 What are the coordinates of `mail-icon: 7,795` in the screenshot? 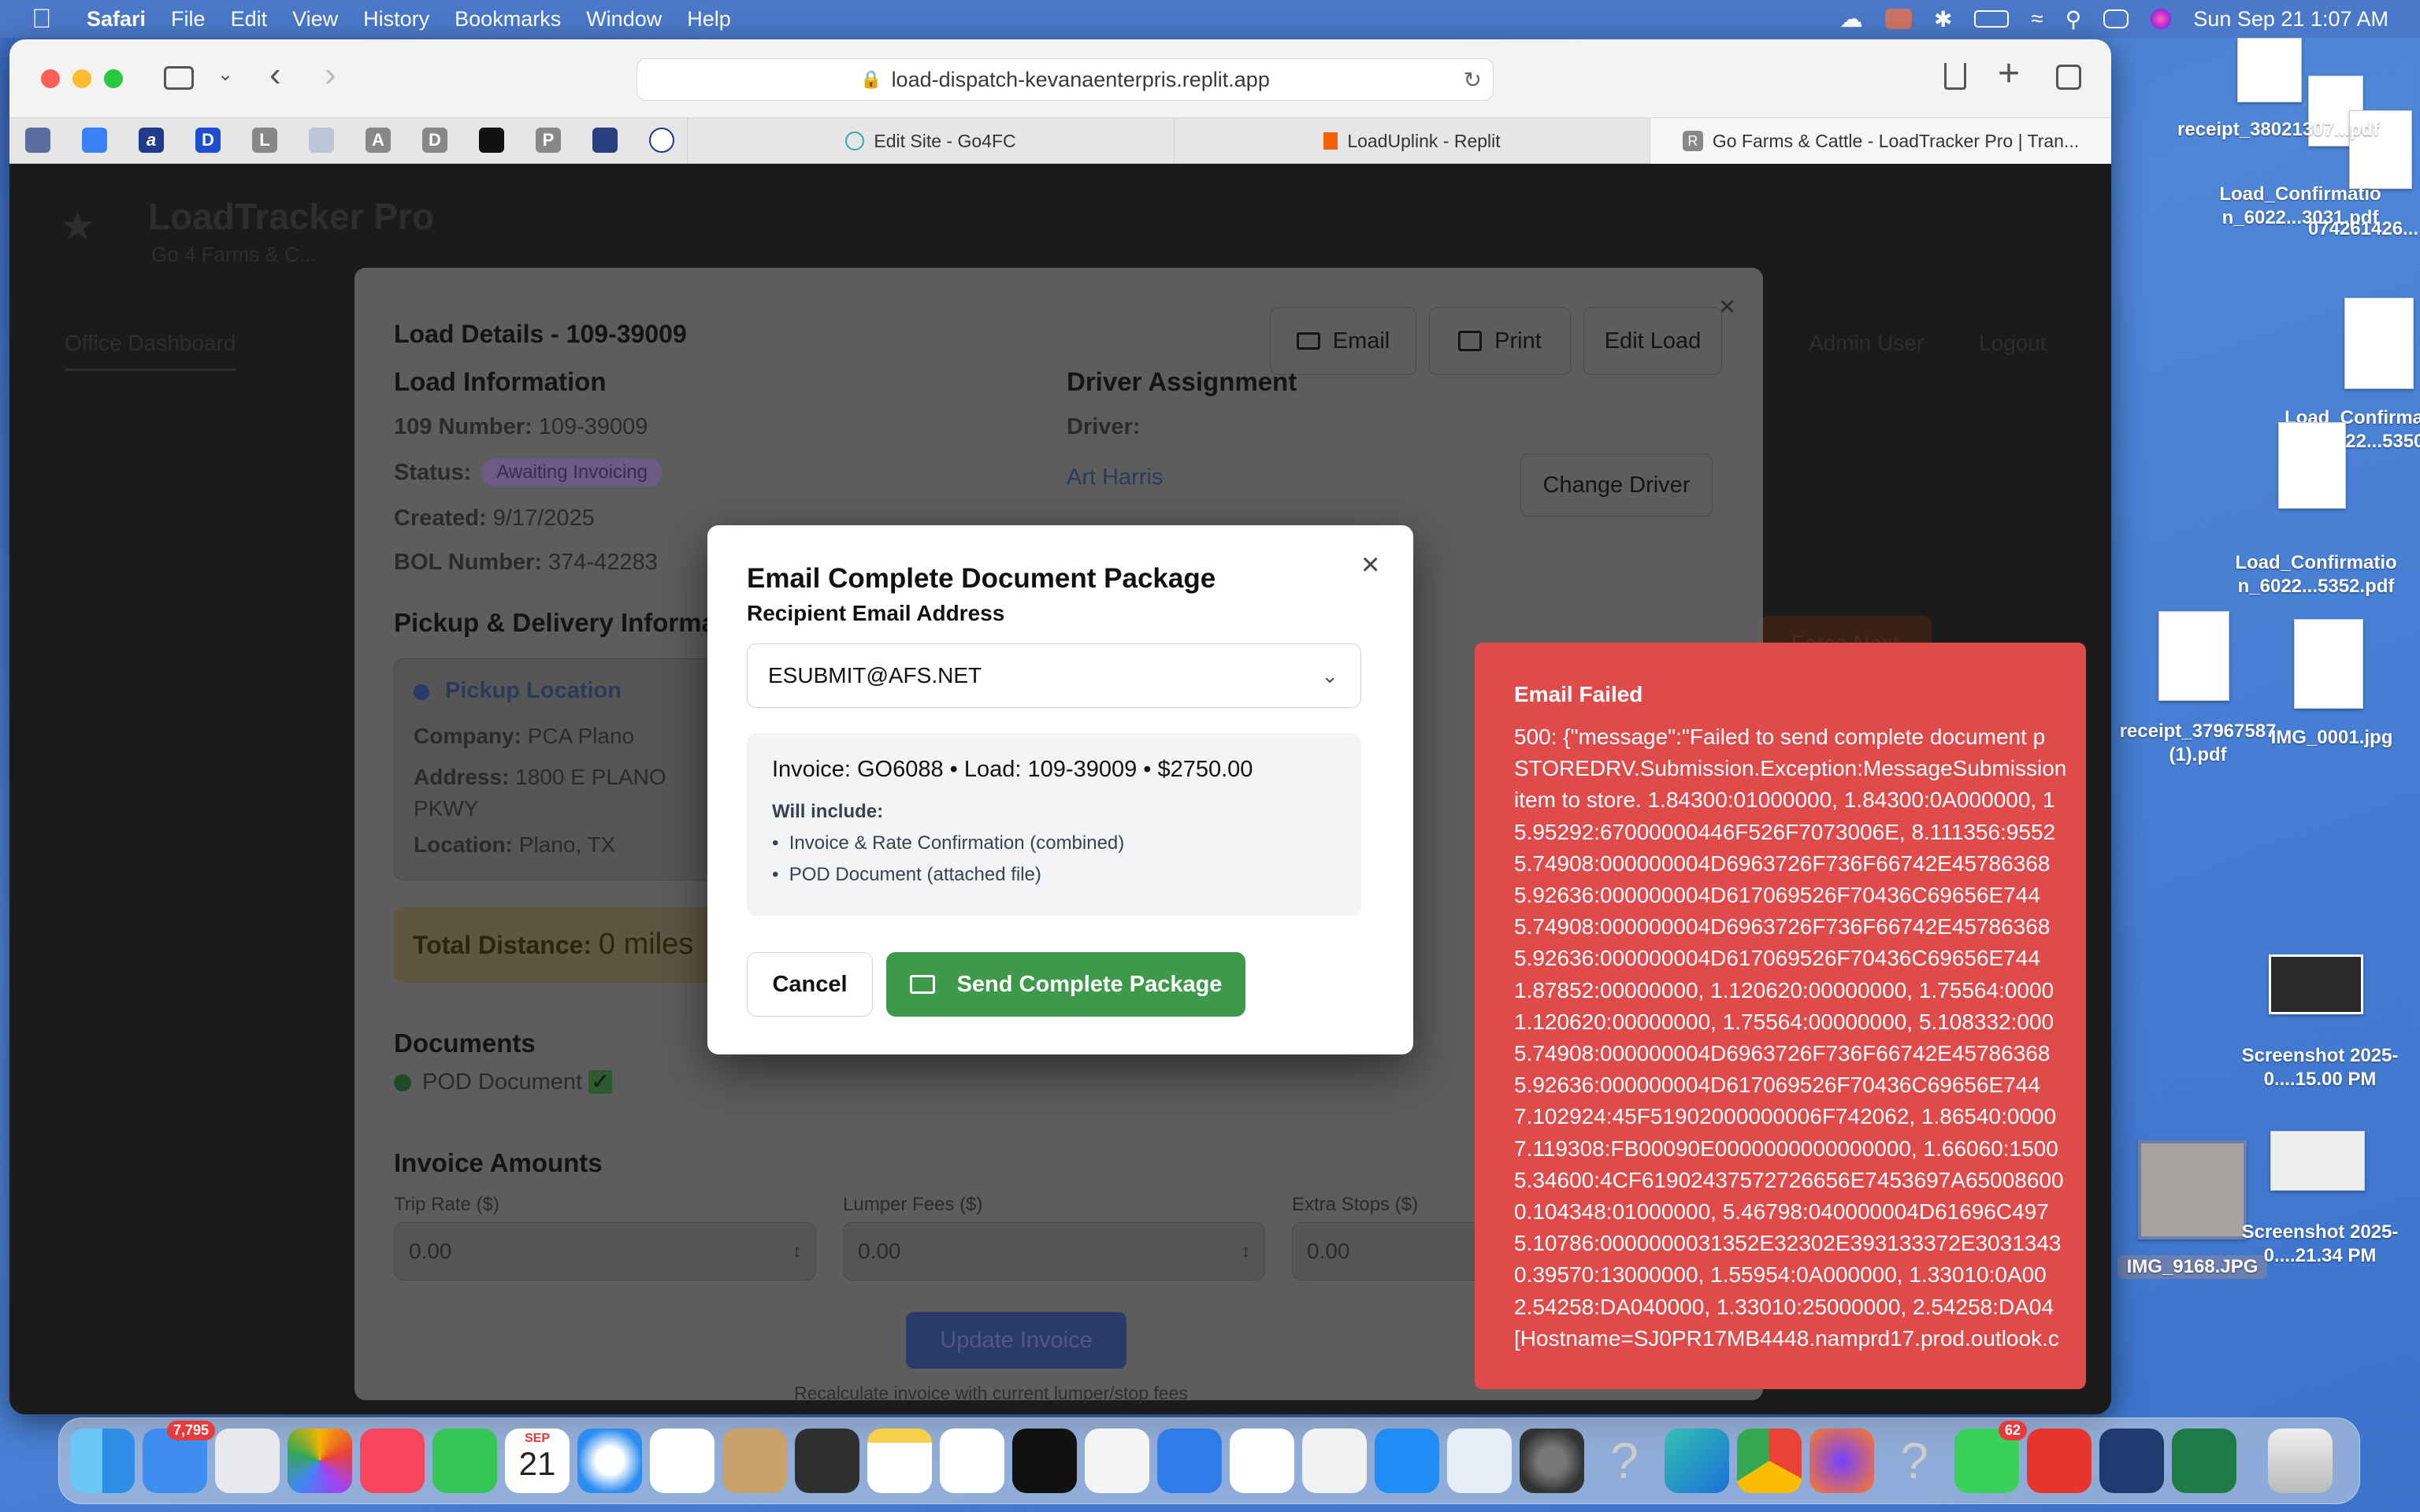 It's located at (179, 1457).